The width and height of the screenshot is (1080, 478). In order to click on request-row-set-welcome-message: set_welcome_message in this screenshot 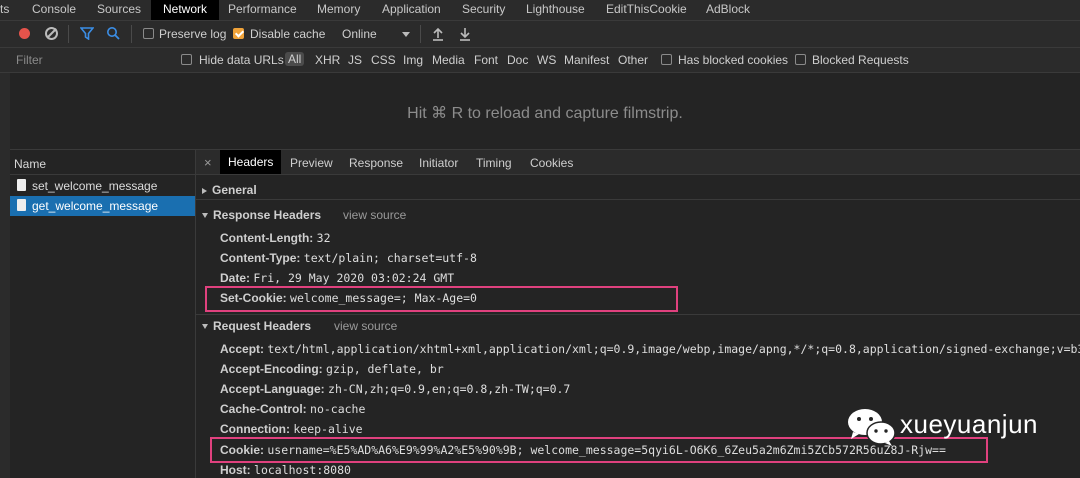, I will do `click(102, 186)`.